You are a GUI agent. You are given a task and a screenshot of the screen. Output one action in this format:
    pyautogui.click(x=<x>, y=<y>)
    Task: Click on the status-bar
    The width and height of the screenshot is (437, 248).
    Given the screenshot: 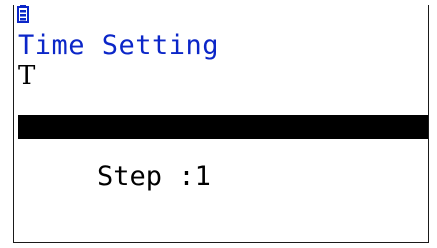 What is the action you would take?
    pyautogui.click(x=27, y=14)
    